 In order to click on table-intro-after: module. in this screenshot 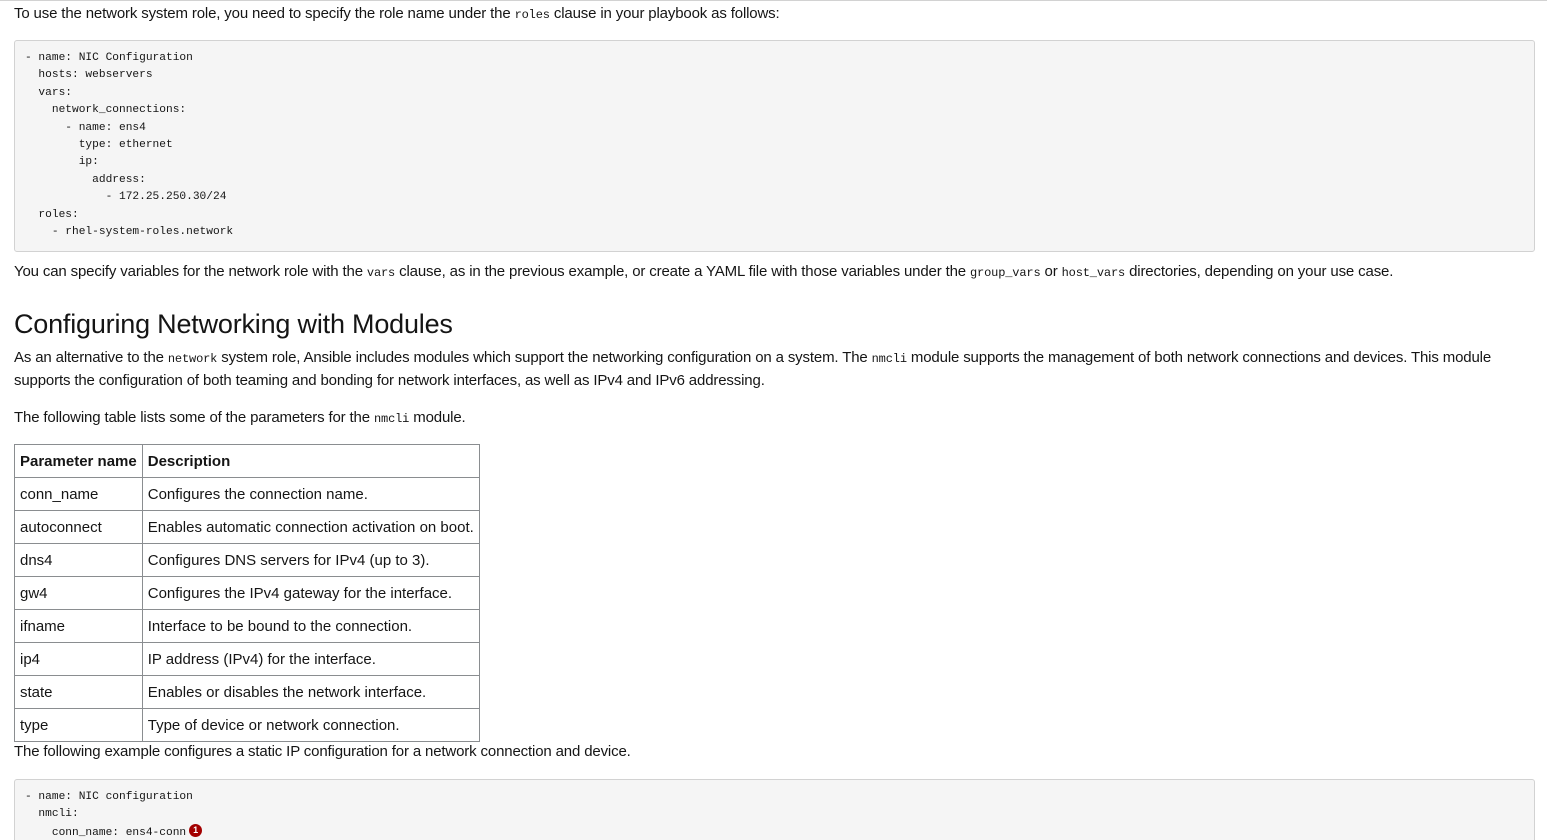, I will do `click(437, 417)`.